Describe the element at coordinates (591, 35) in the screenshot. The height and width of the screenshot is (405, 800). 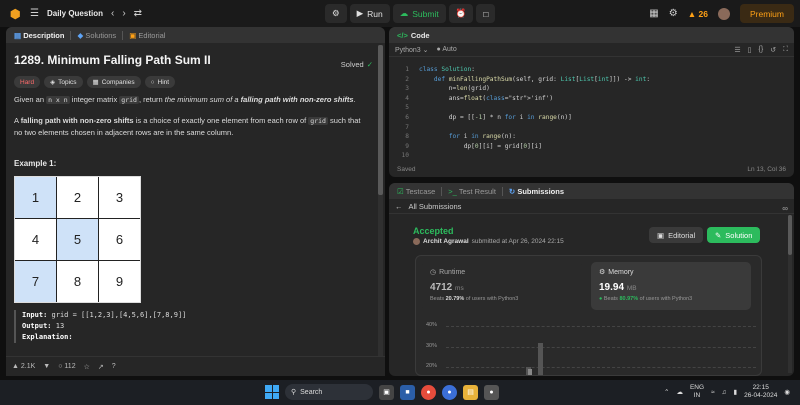
I see `code-header: </> Code` at that location.